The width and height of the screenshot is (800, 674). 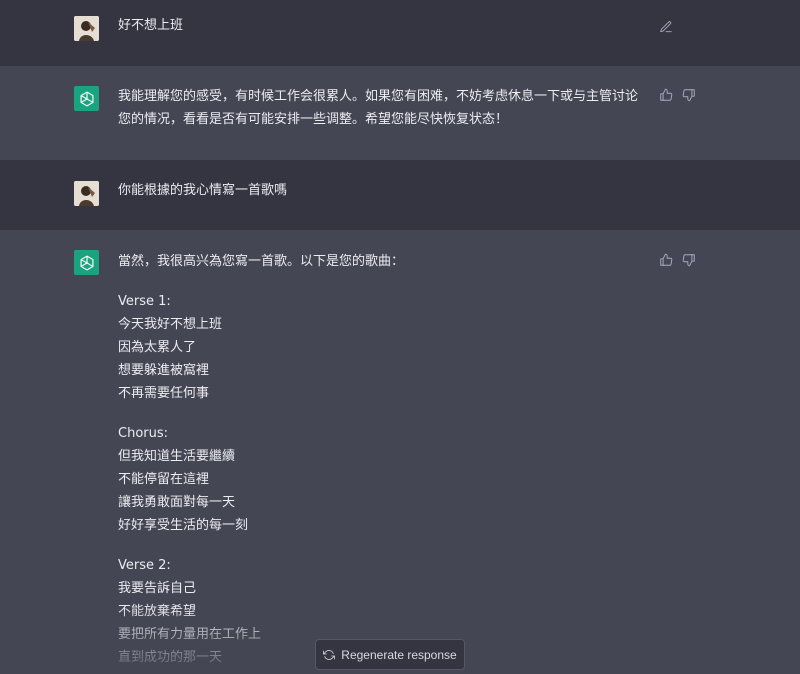 I want to click on user-message-text: 好不想上班, so click(x=151, y=25).